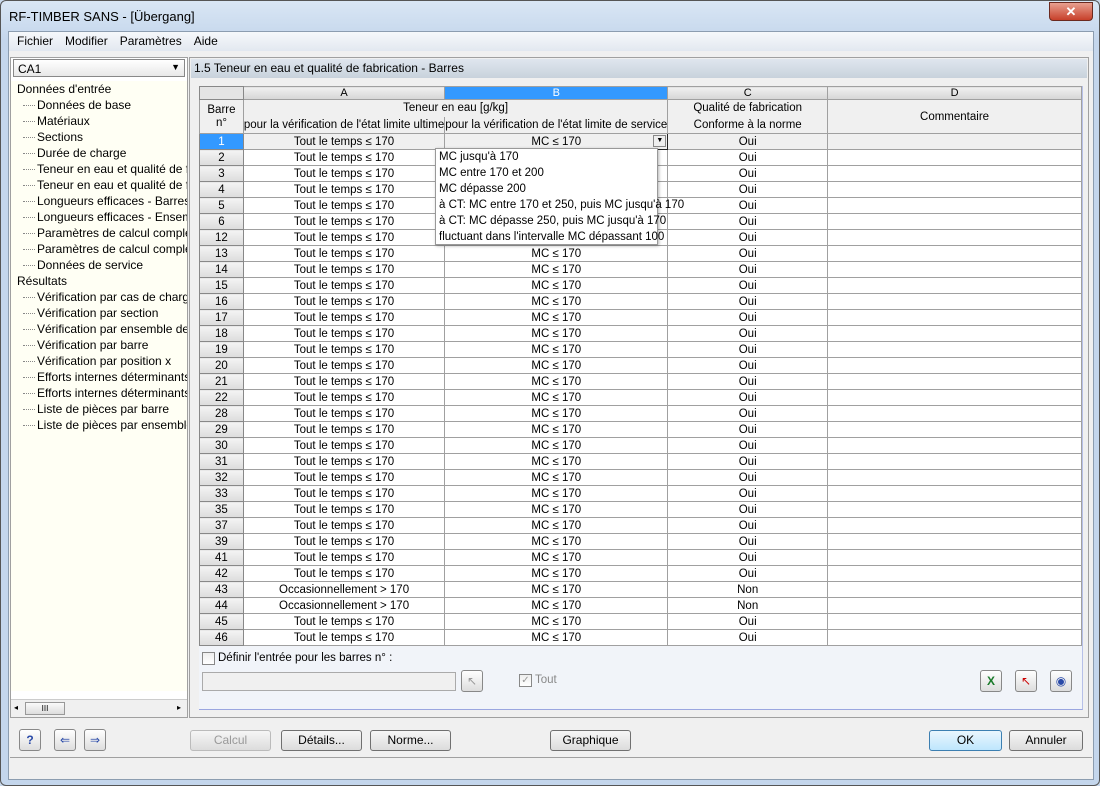 Image resolution: width=1100 pixels, height=786 pixels. What do you see at coordinates (99, 153) in the screenshot?
I see `tree-item: Durée de charge` at bounding box center [99, 153].